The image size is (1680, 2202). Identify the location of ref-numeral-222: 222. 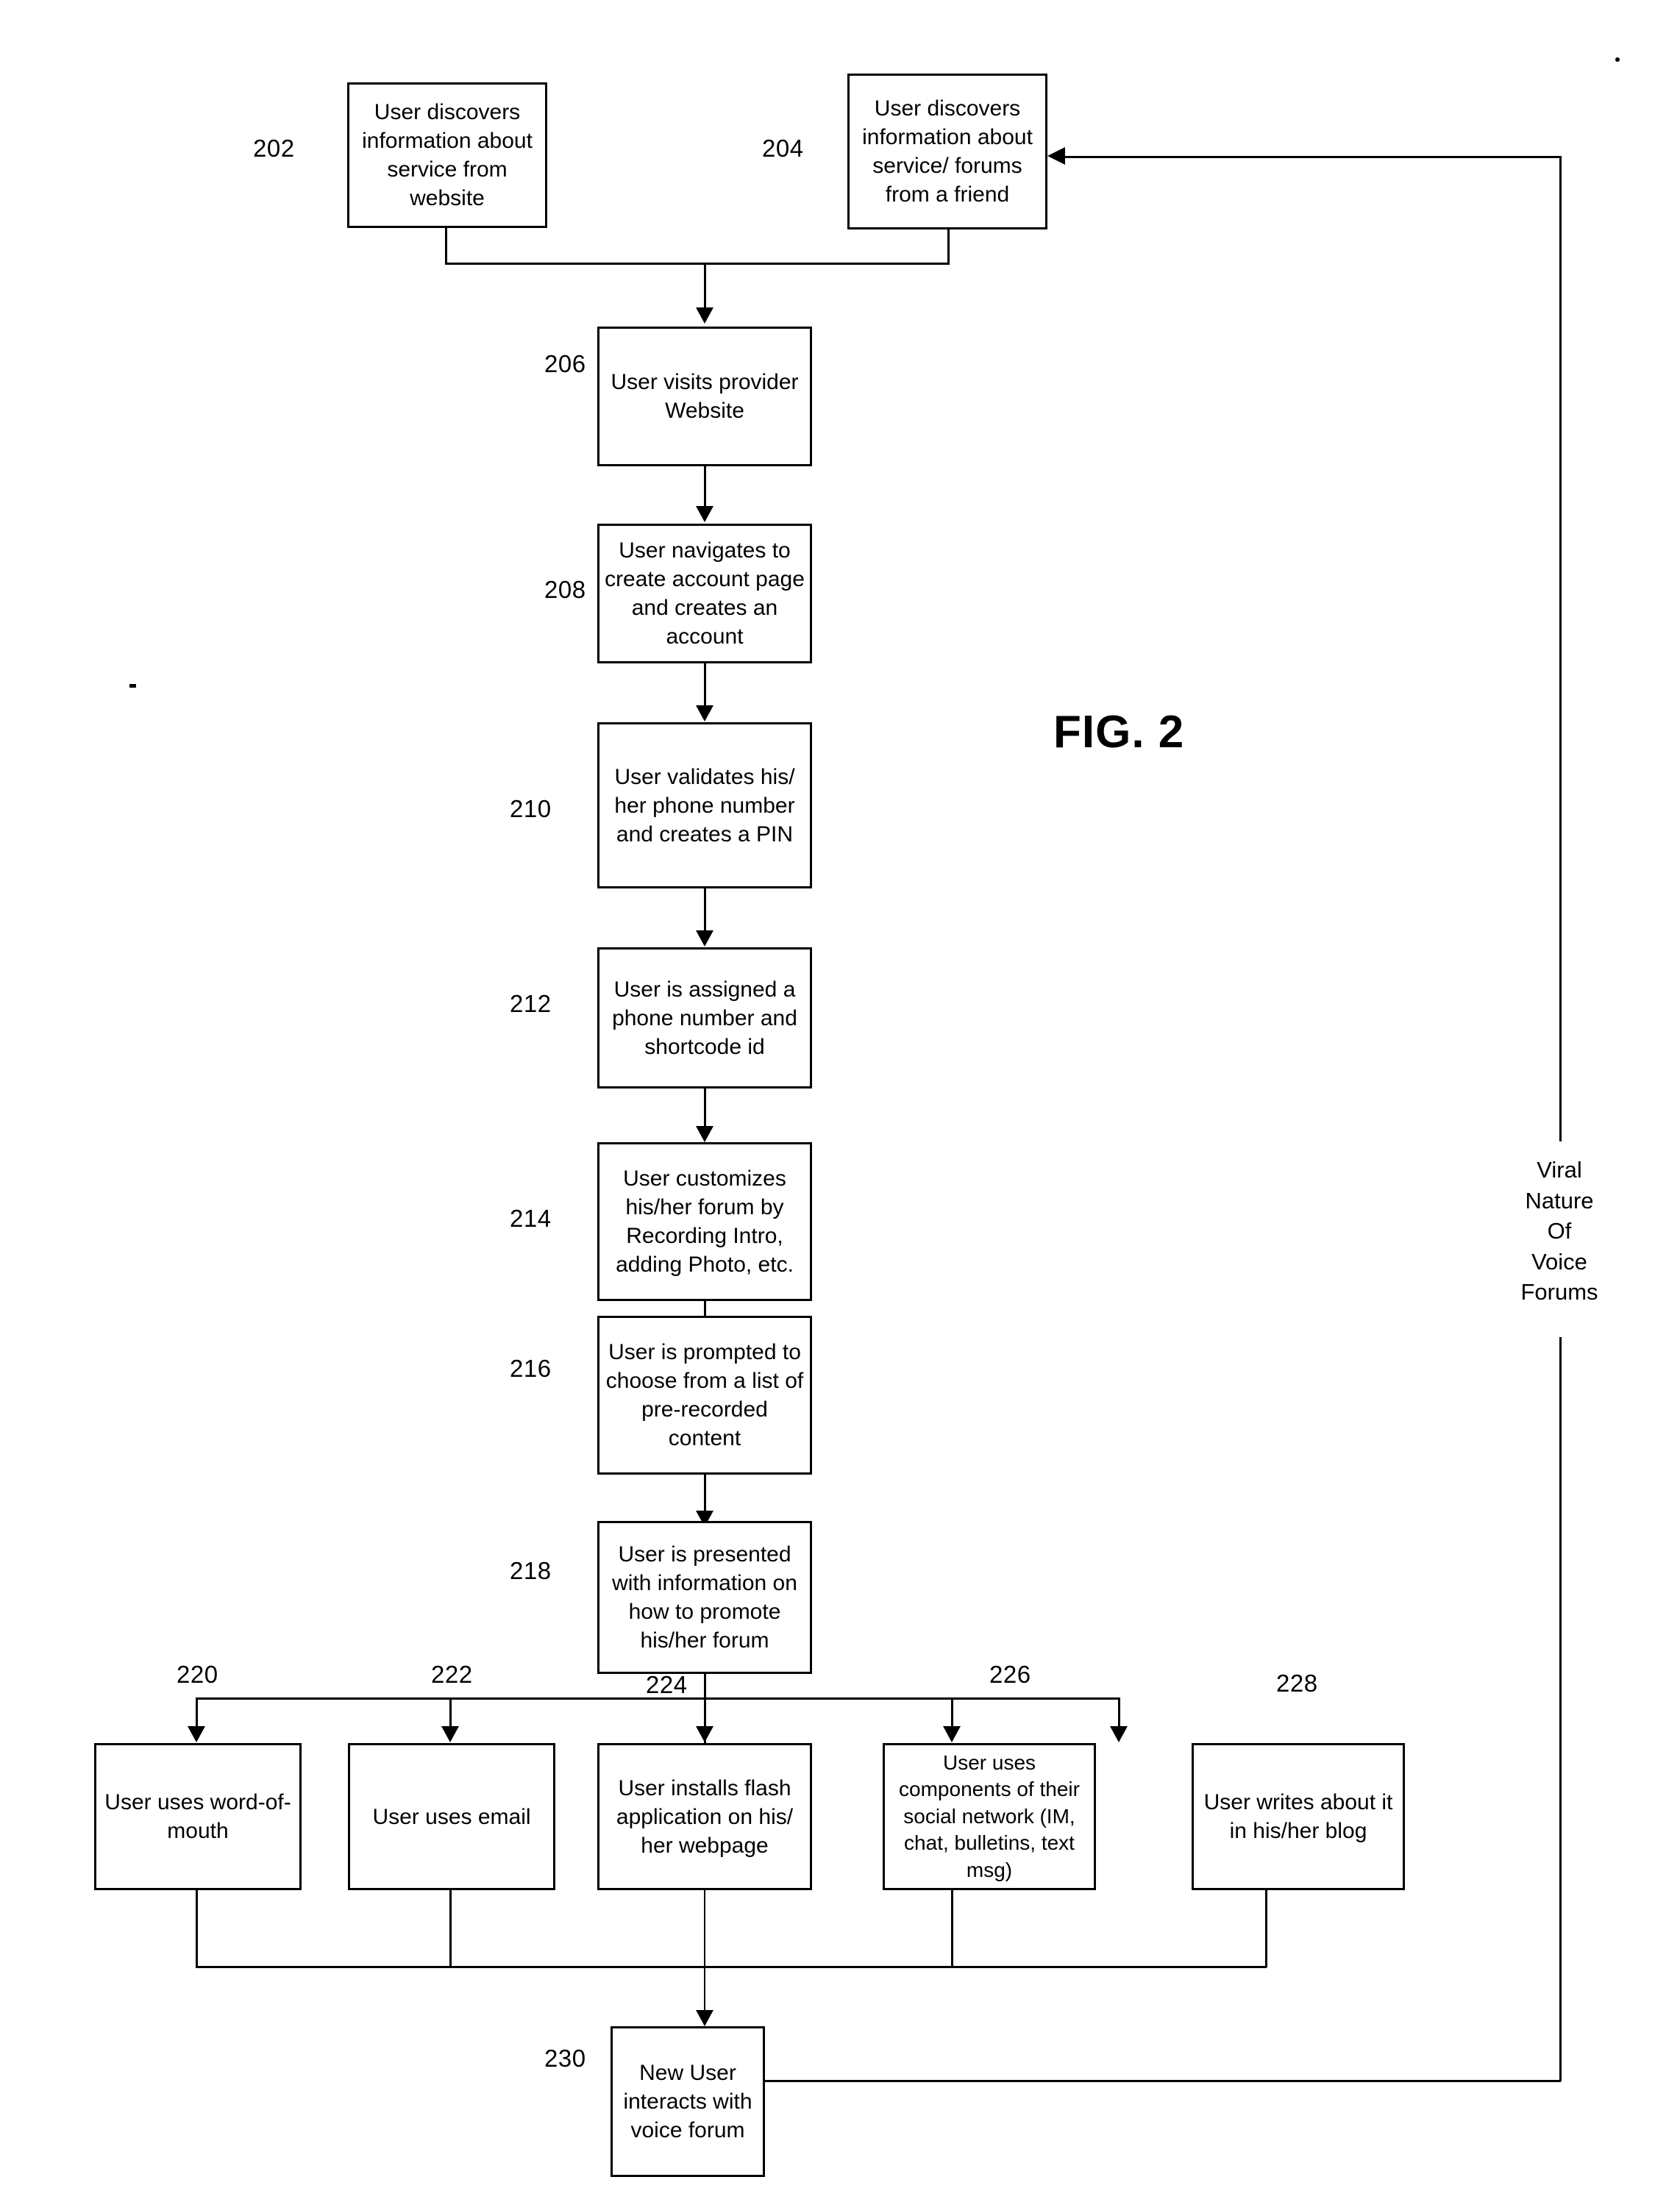
(452, 1674).